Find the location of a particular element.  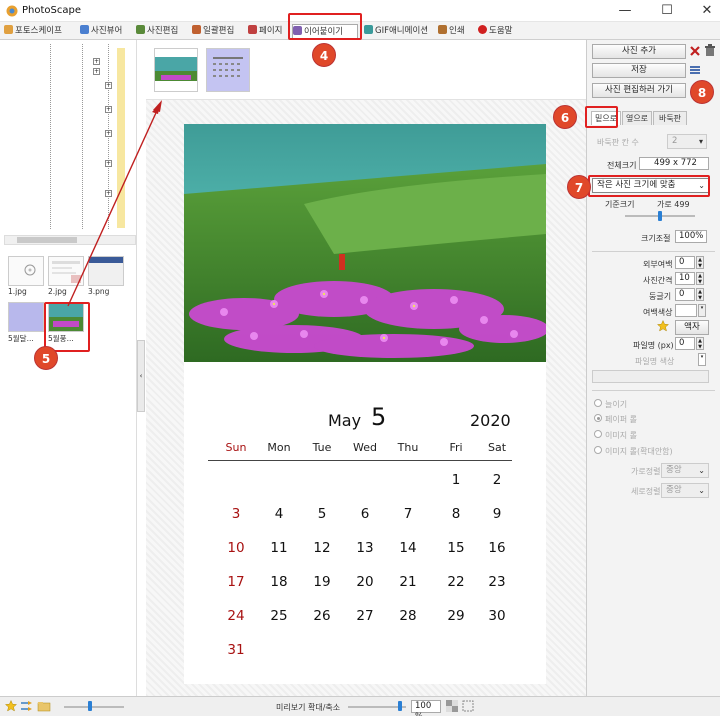

photo-gap-input: 10 is located at coordinates (685, 278).